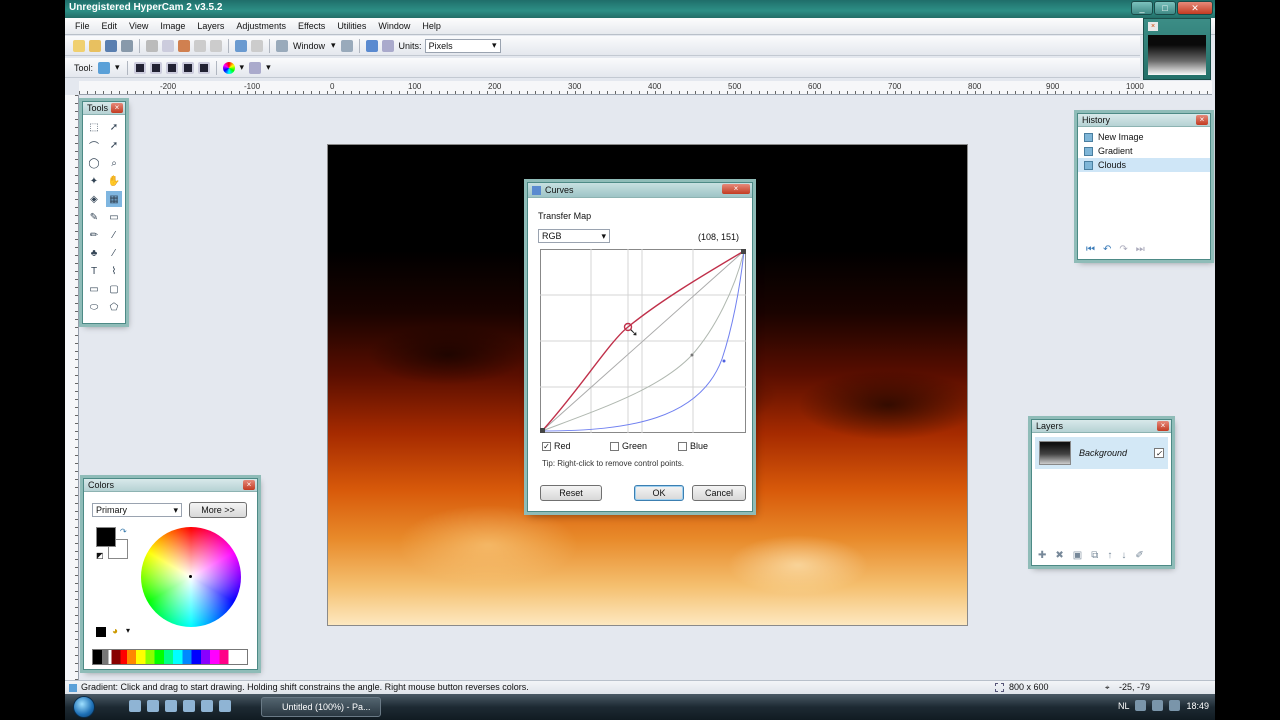  Describe the element at coordinates (94, 253) in the screenshot. I see `clone-stamp-icon: ♣` at that location.